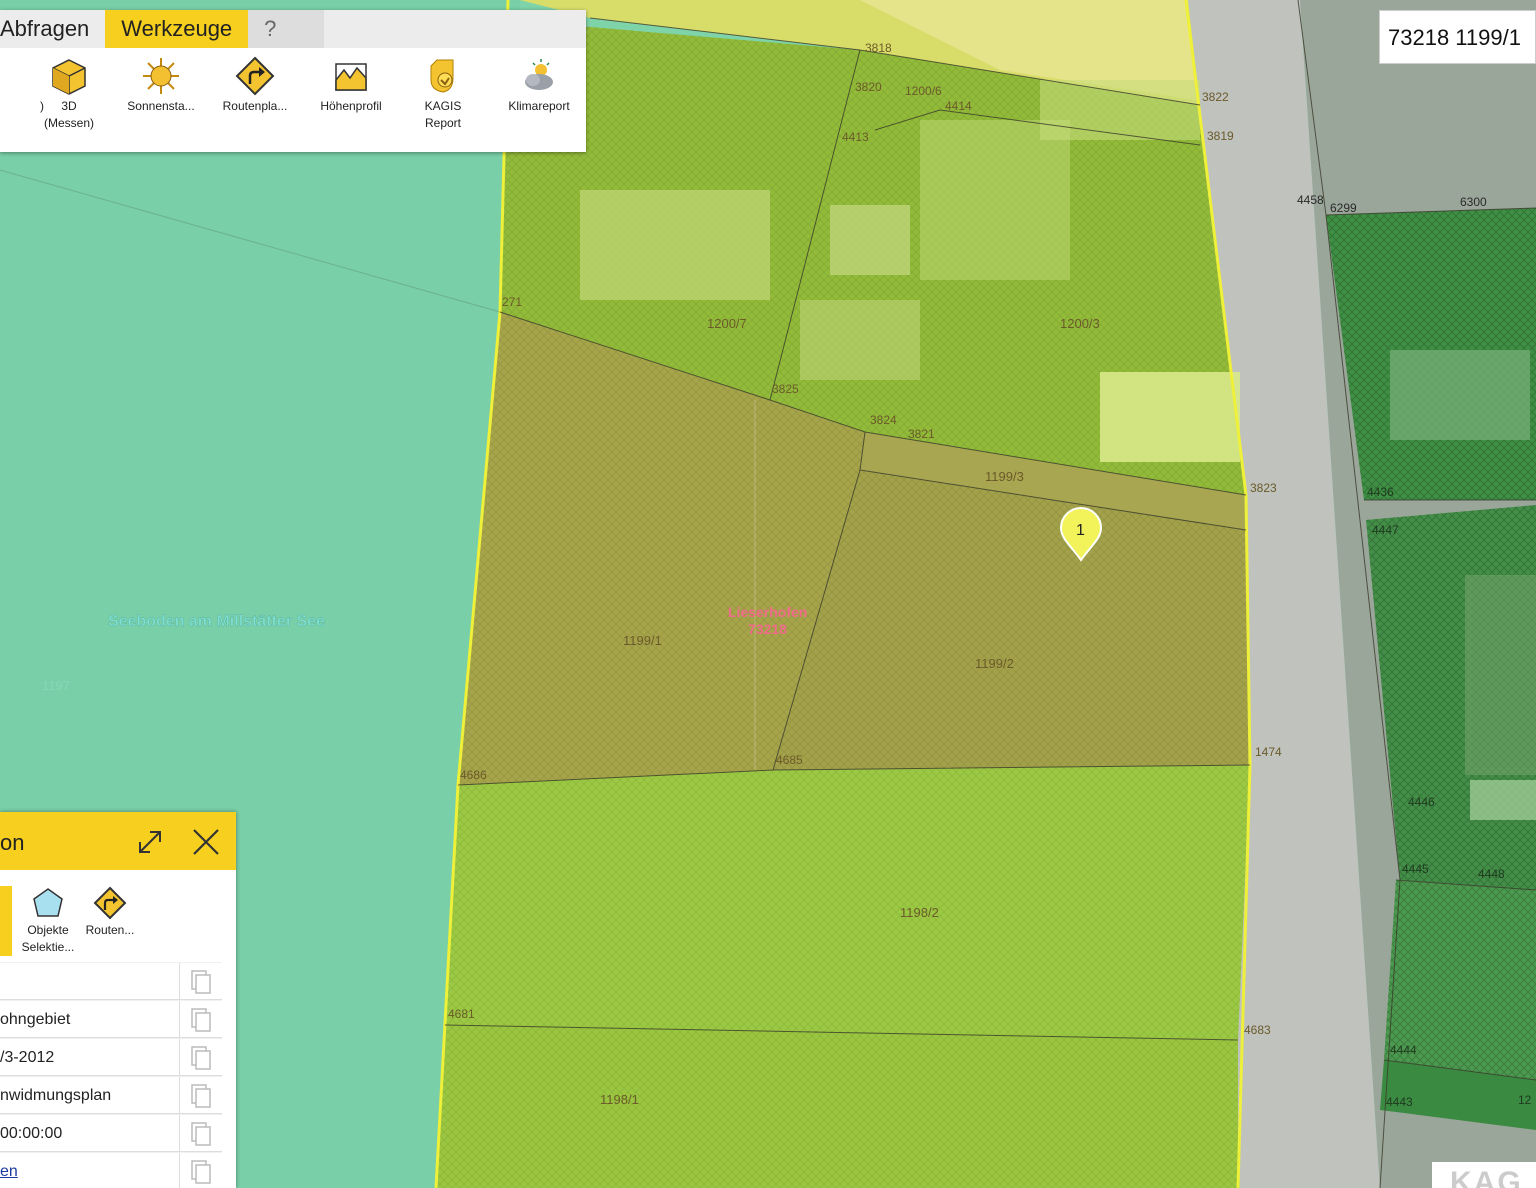 The image size is (1536, 1188). I want to click on parcel-label-3821: 3821, so click(921, 434).